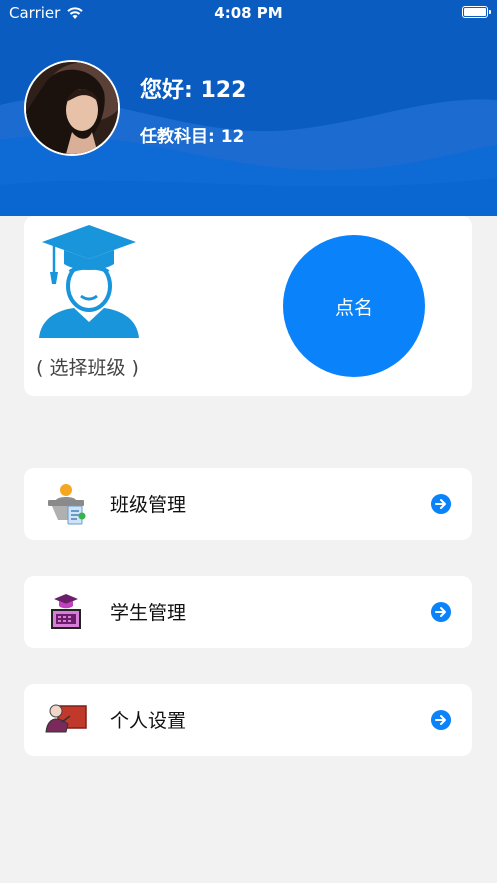 The image size is (497, 883). I want to click on personal-settings-icon, so click(66, 718).